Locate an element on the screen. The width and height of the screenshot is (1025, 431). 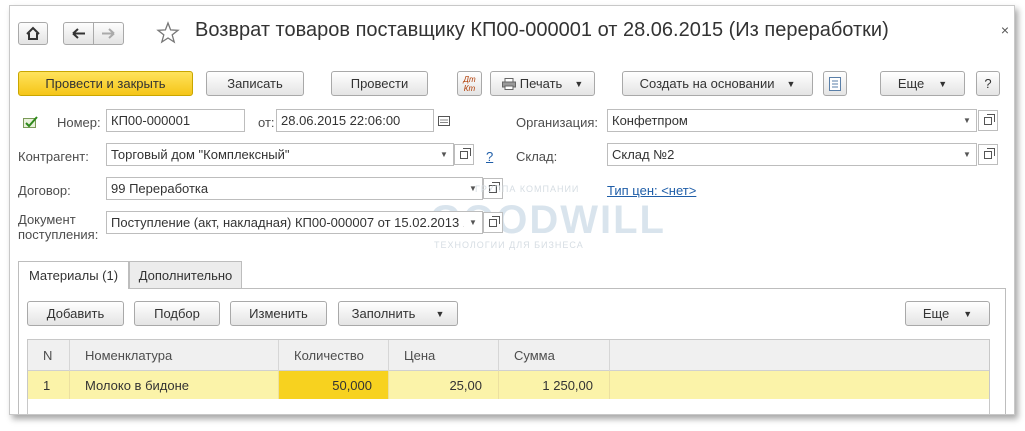
cell-sum: 1 250,00 is located at coordinates (554, 385).